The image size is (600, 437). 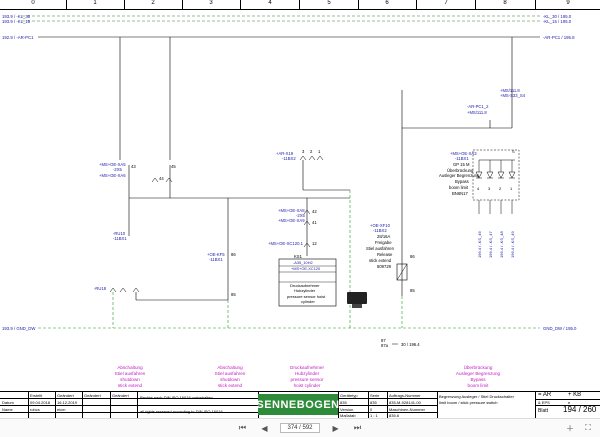 What do you see at coordinates (545, 395) in the screenshot?
I see `tb-ar: = AR` at bounding box center [545, 395].